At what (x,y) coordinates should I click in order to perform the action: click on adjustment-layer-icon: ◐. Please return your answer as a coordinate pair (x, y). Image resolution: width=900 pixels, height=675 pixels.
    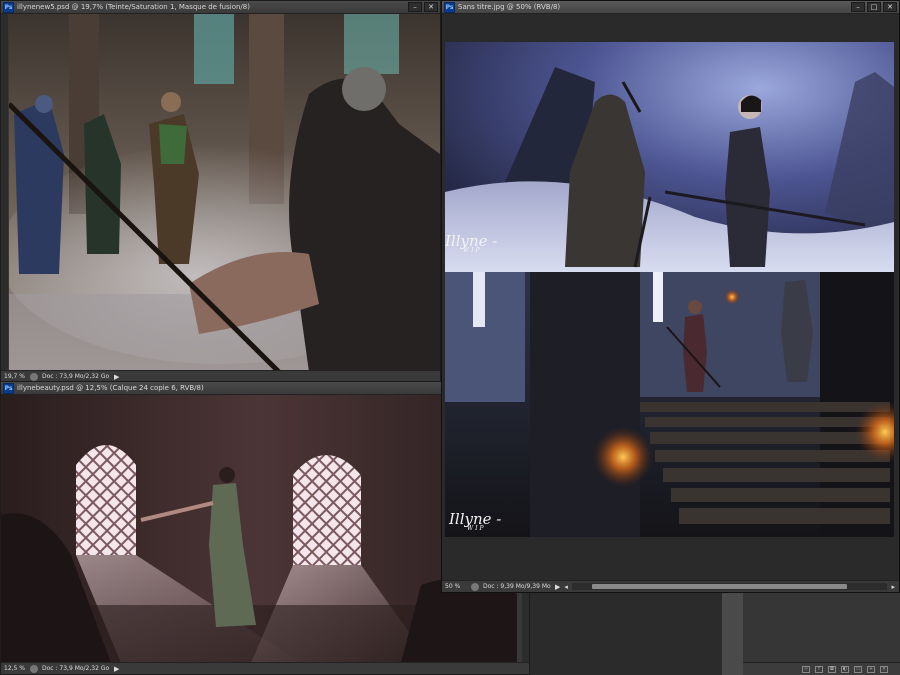
    Looking at the image, I should click on (845, 669).